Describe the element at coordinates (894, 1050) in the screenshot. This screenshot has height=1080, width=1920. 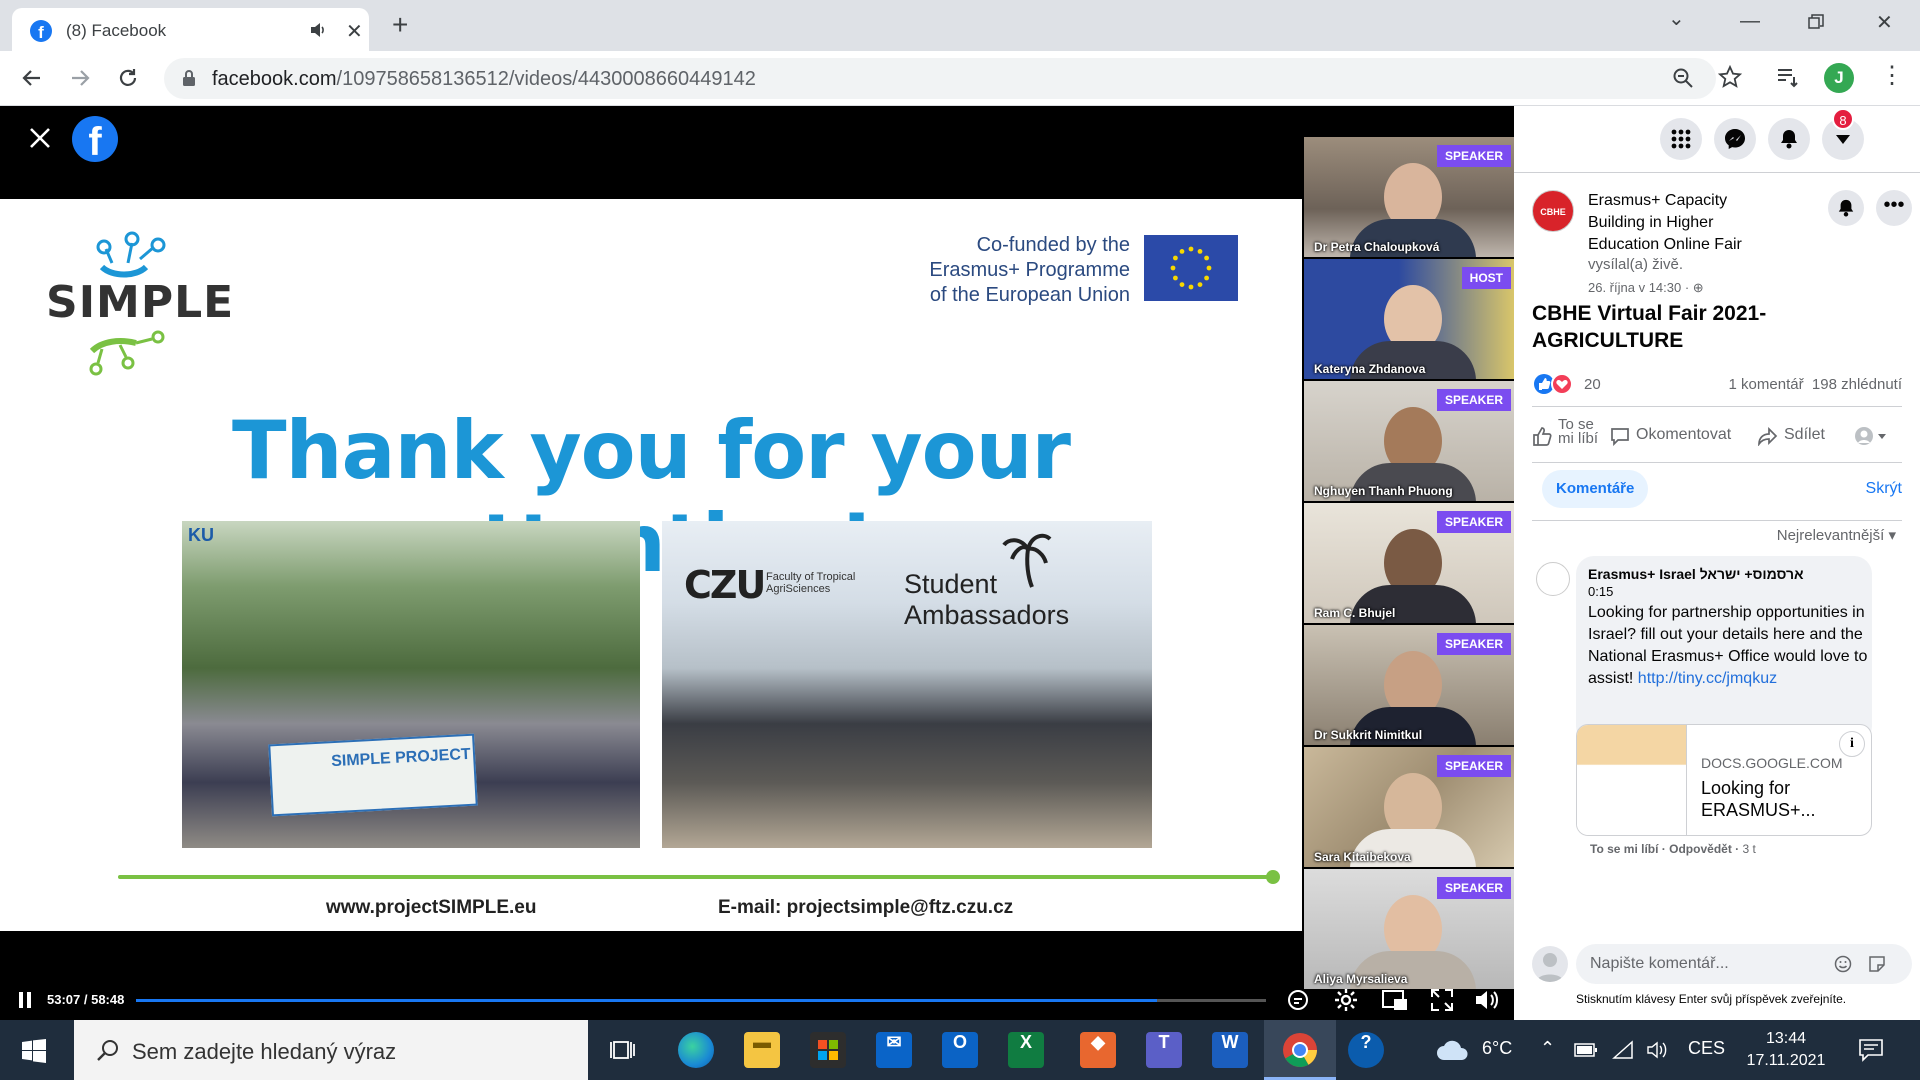
I see `mail-app-icon: ✉` at that location.